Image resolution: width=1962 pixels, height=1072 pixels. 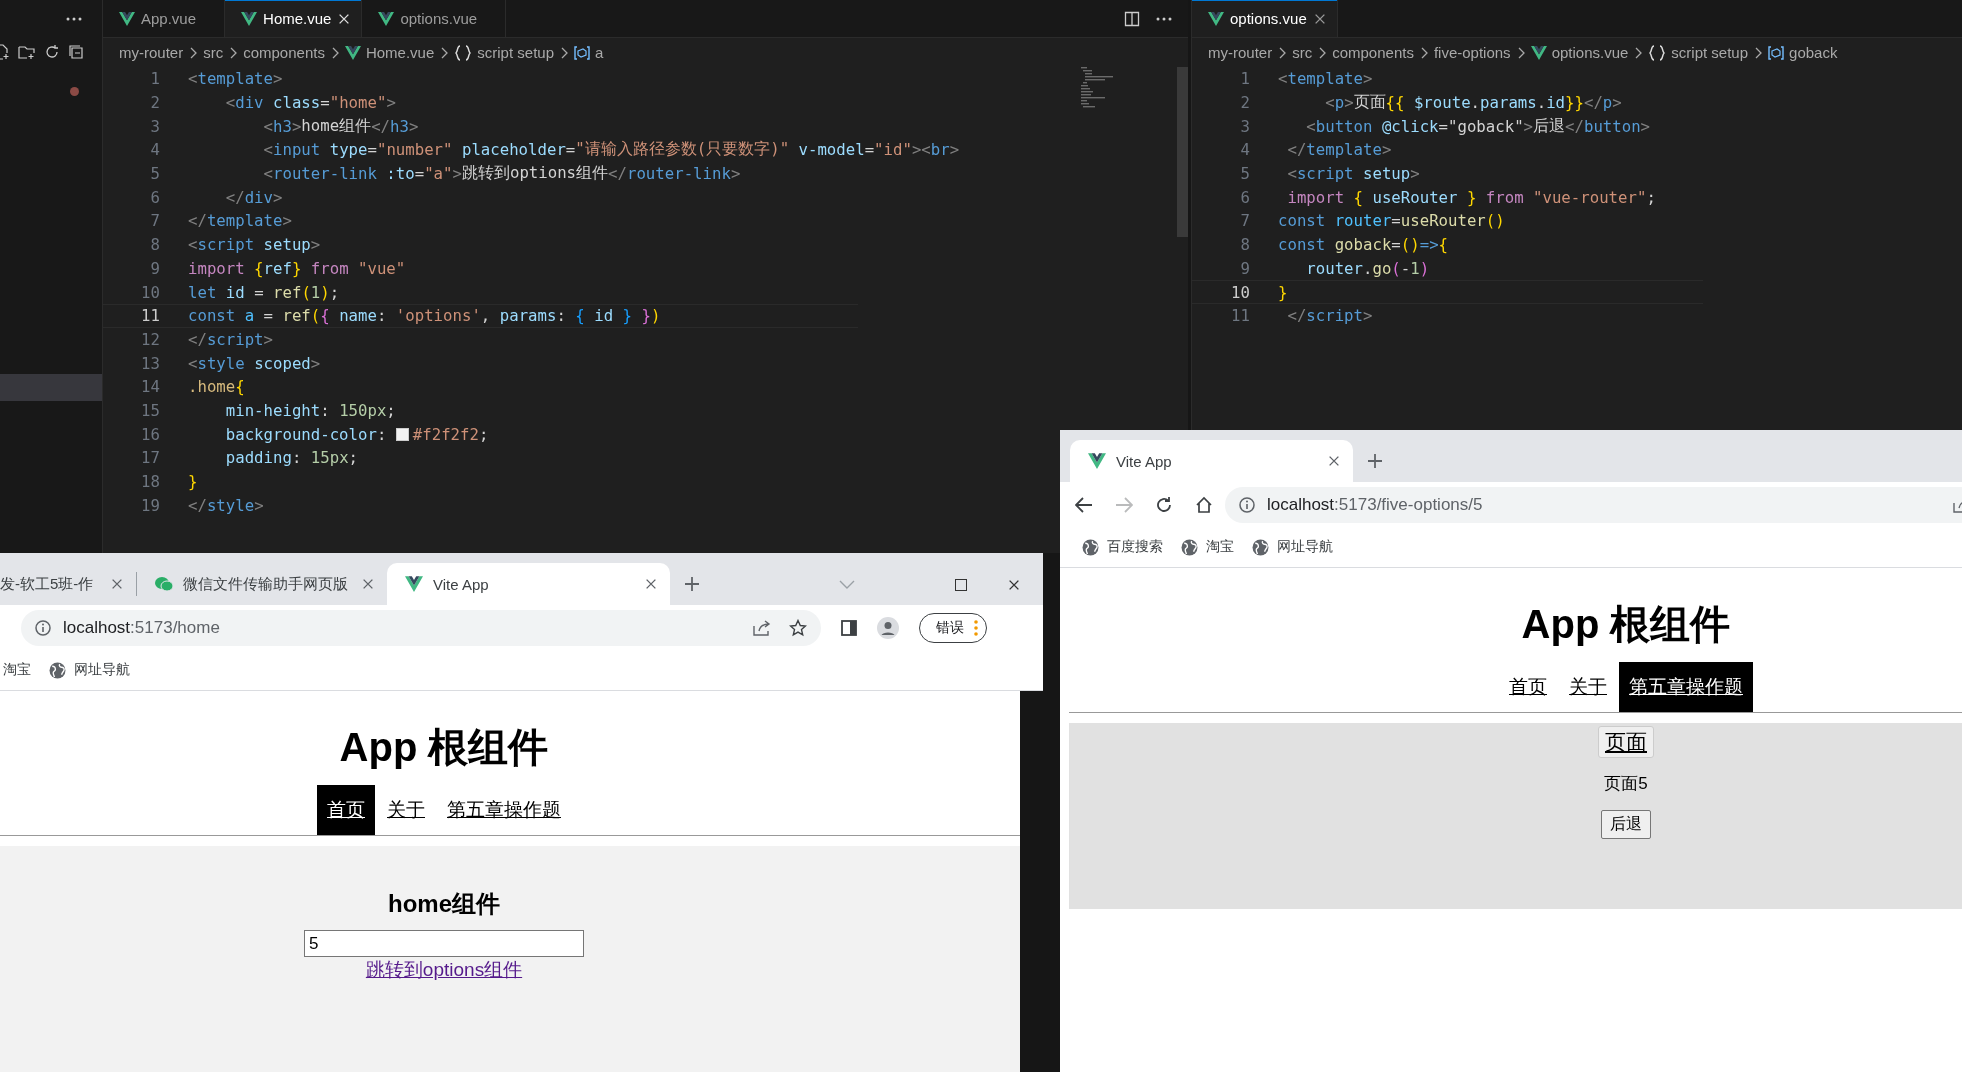 I want to click on maximize-icon, so click(x=961, y=585).